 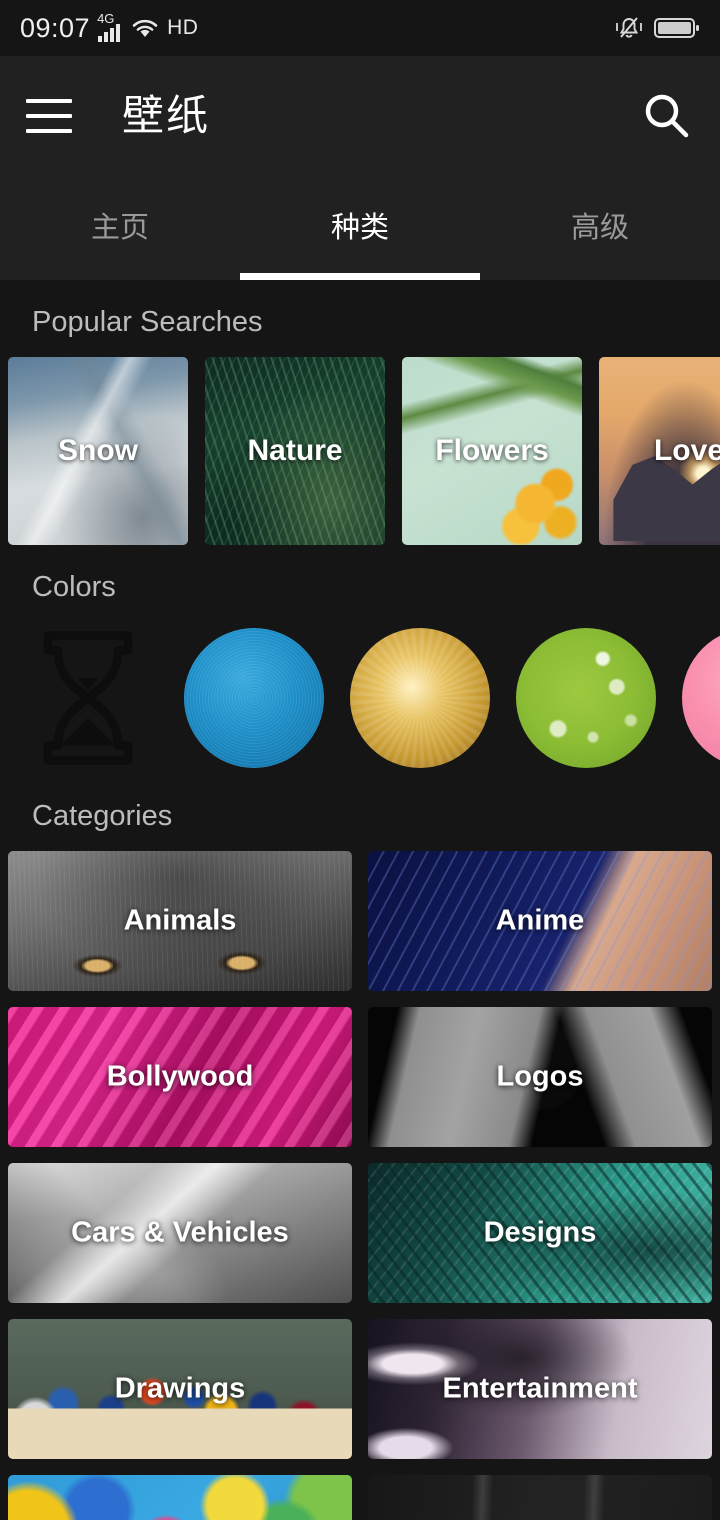 I want to click on tab-home-label: 主页, so click(x=119, y=228).